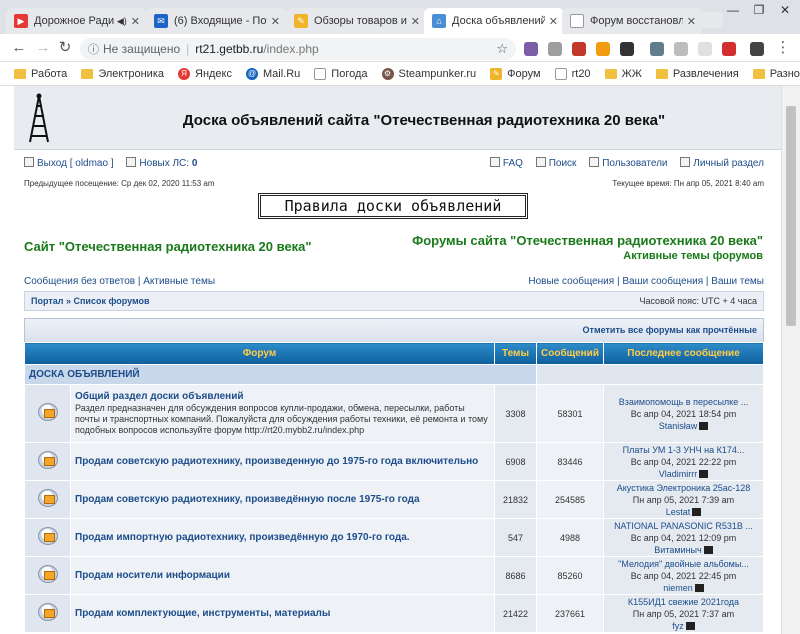 This screenshot has width=800, height=634. I want to click on gear-icon: ⚙, so click(387, 73).